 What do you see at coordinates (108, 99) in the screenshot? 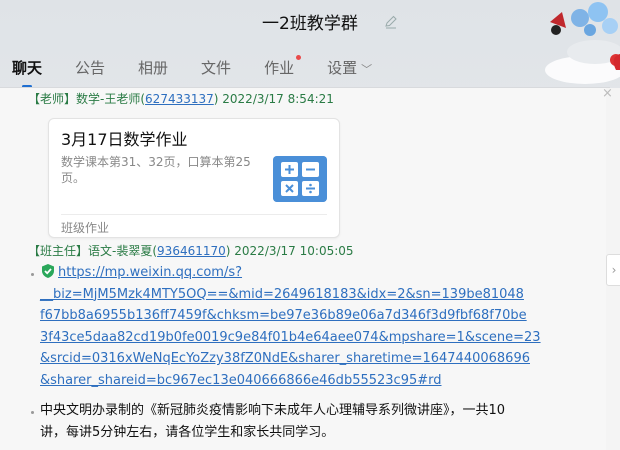
I see `sender-name: 数学-王老师` at bounding box center [108, 99].